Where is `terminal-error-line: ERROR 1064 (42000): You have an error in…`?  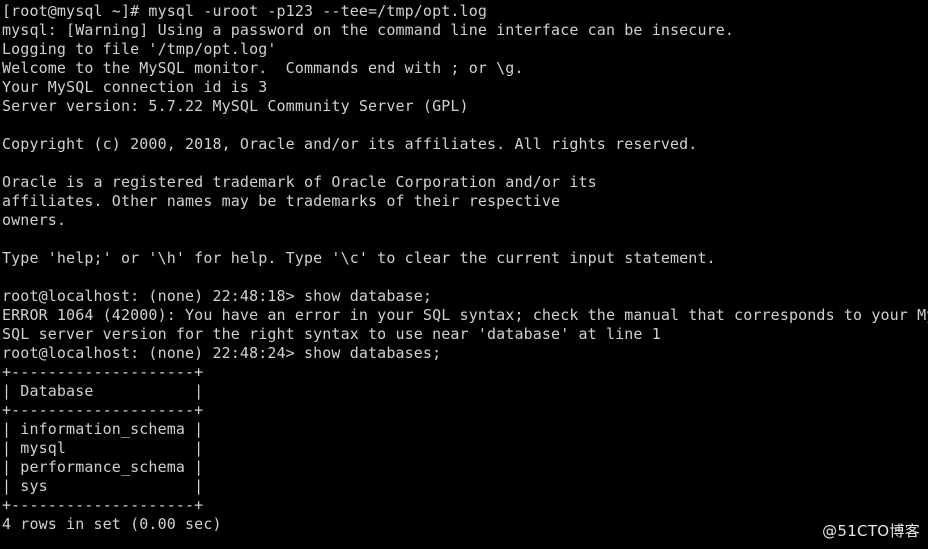 terminal-error-line: ERROR 1064 (42000): You have an error in… is located at coordinates (465, 315).